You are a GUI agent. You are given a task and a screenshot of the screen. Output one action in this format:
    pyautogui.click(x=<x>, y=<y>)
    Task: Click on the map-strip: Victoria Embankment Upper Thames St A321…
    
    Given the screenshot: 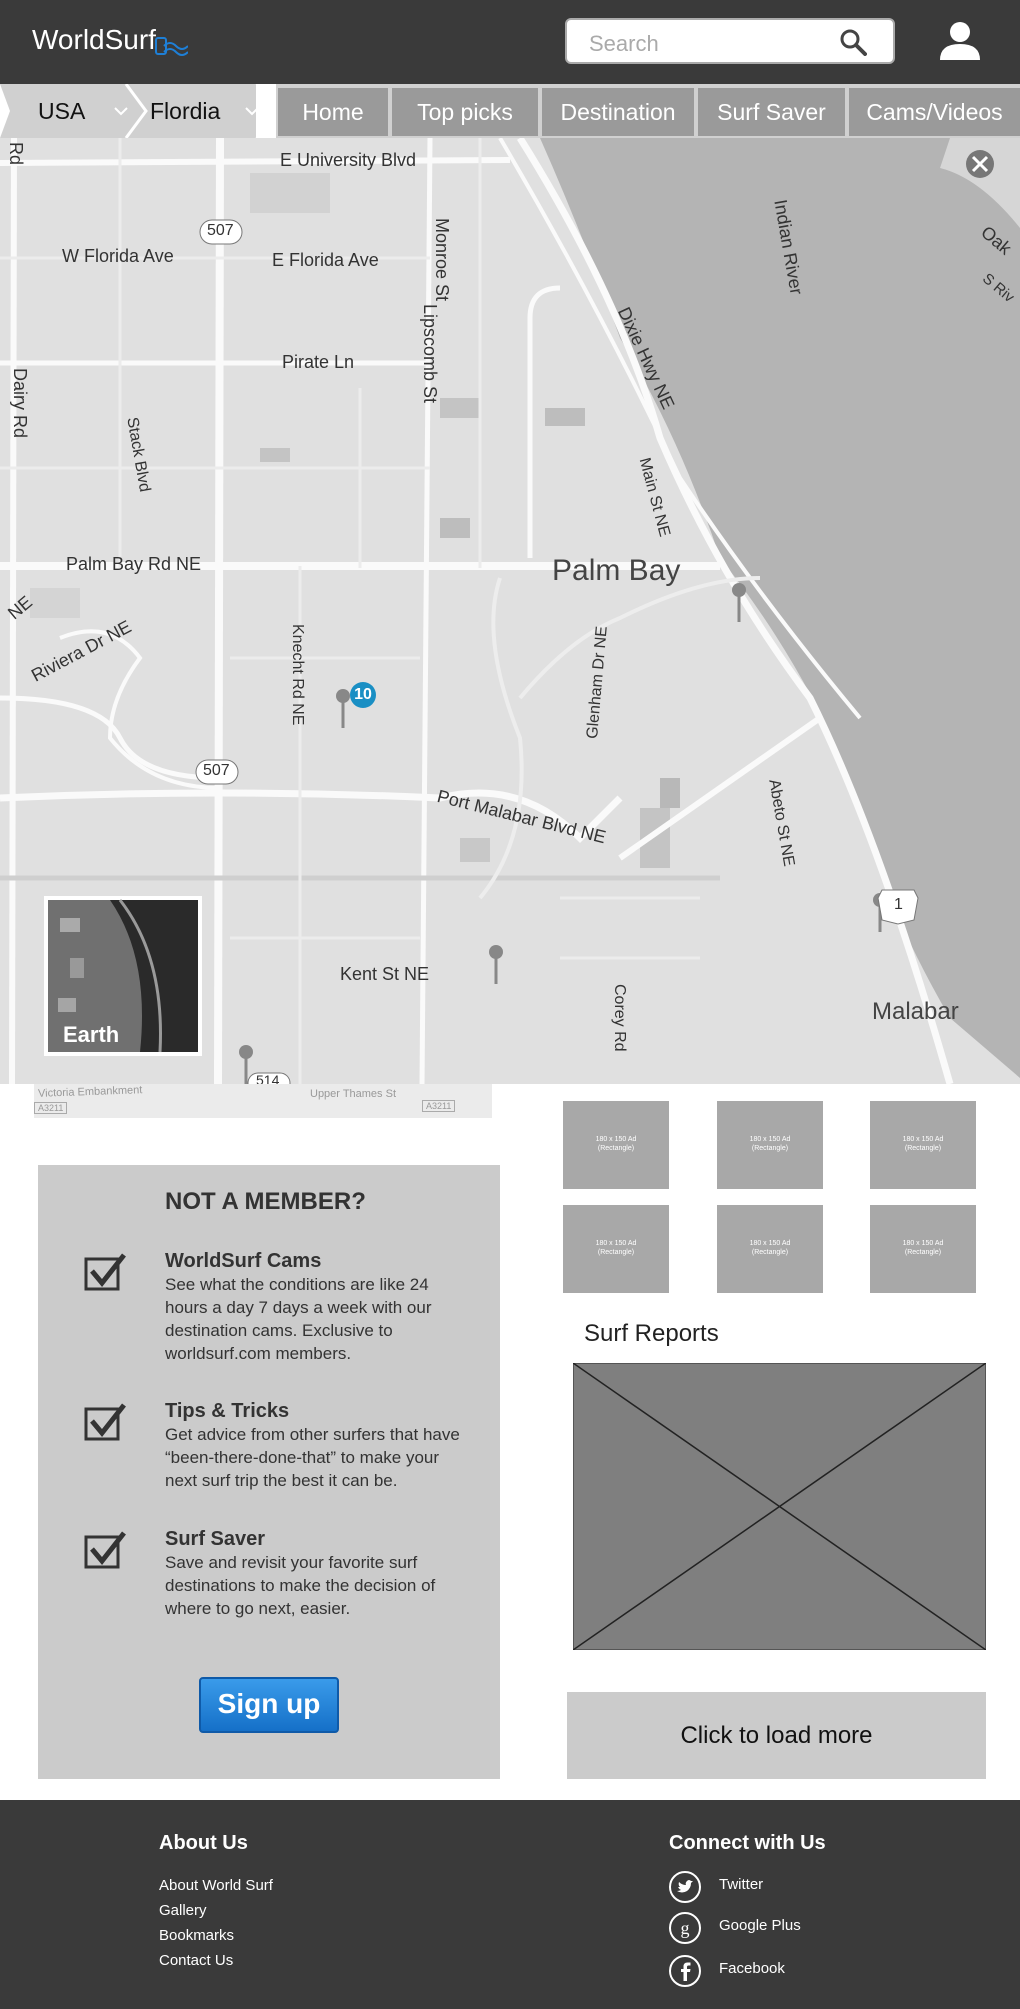 What is the action you would take?
    pyautogui.click(x=263, y=1101)
    